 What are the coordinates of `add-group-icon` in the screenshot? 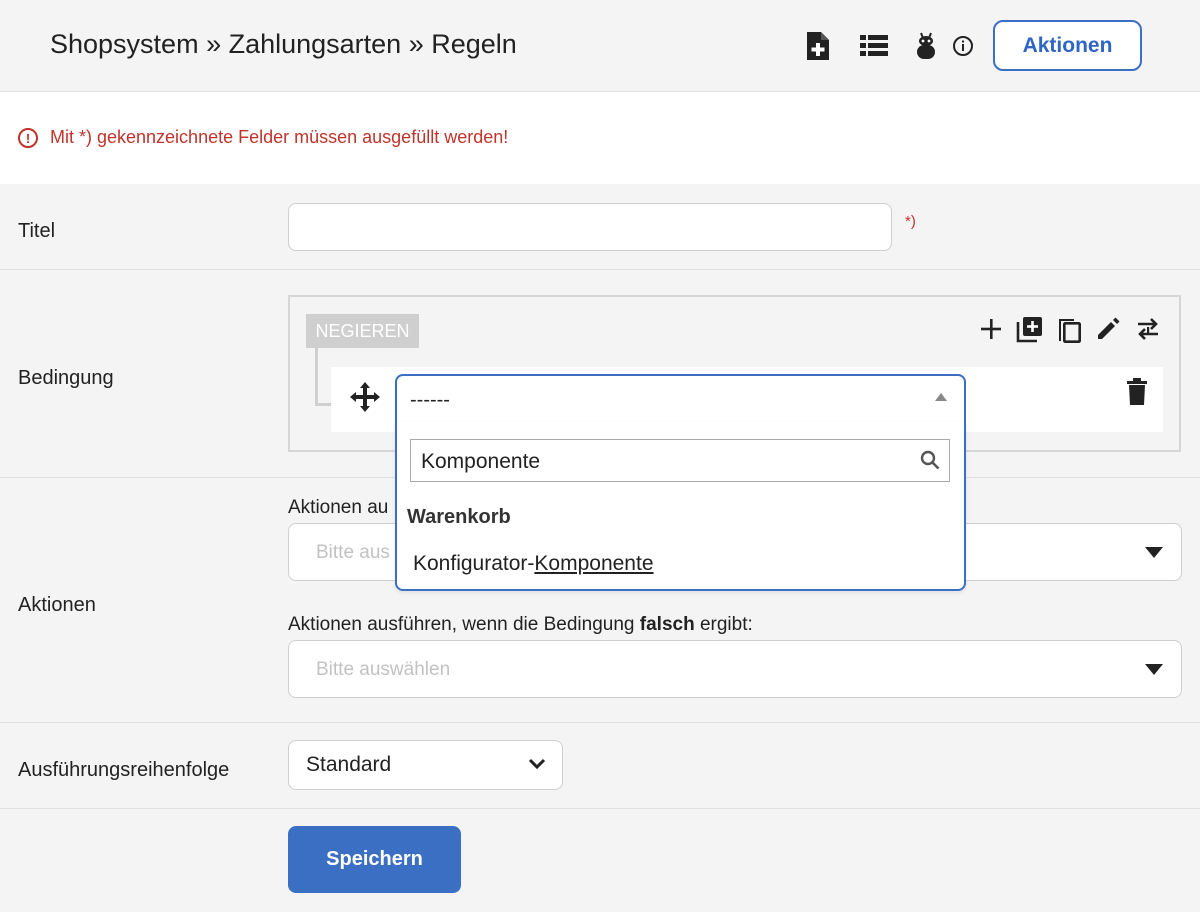 It's located at (1030, 329).